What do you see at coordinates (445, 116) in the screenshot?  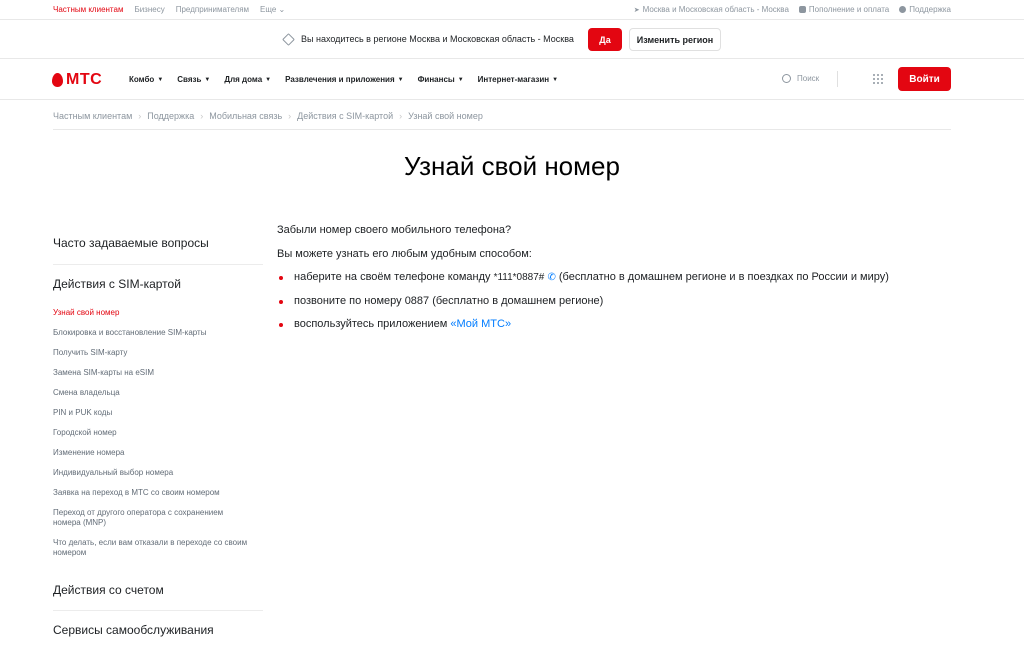 I see `breadcrumb-current: Узнай свой номер` at bounding box center [445, 116].